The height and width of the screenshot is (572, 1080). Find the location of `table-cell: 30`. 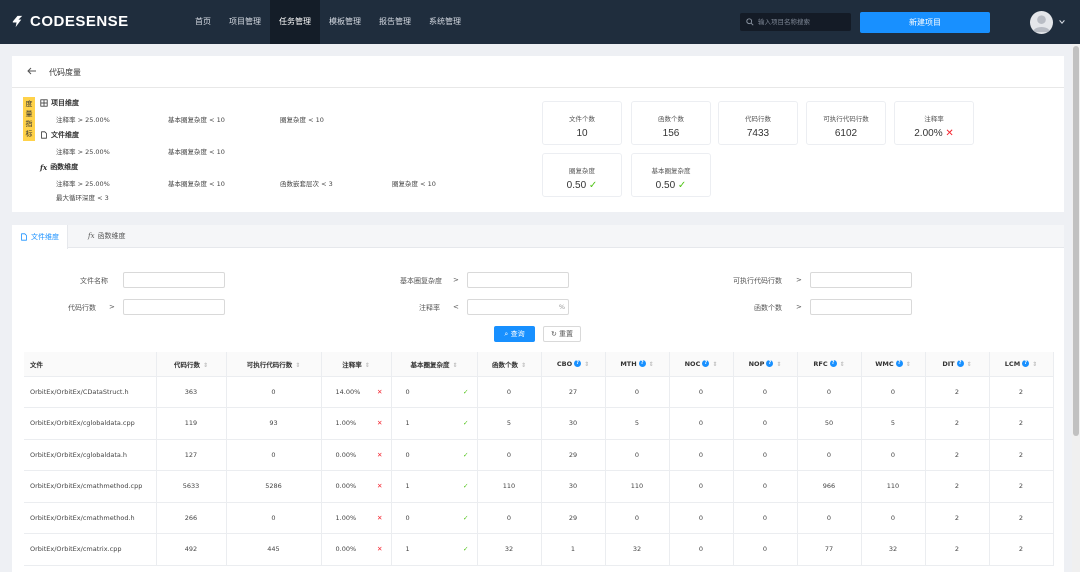

table-cell: 30 is located at coordinates (573, 486).